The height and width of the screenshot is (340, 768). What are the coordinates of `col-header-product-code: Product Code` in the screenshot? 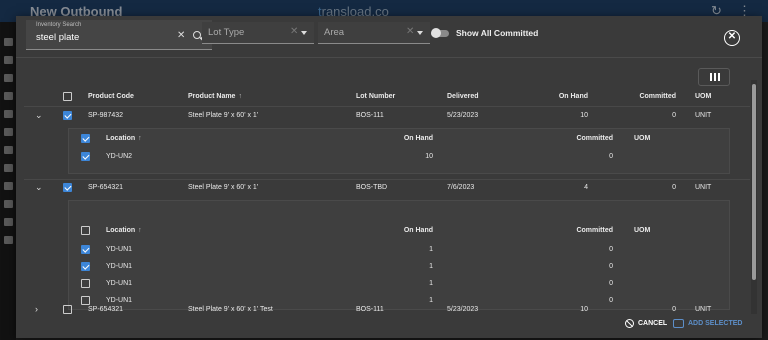 It's located at (111, 96).